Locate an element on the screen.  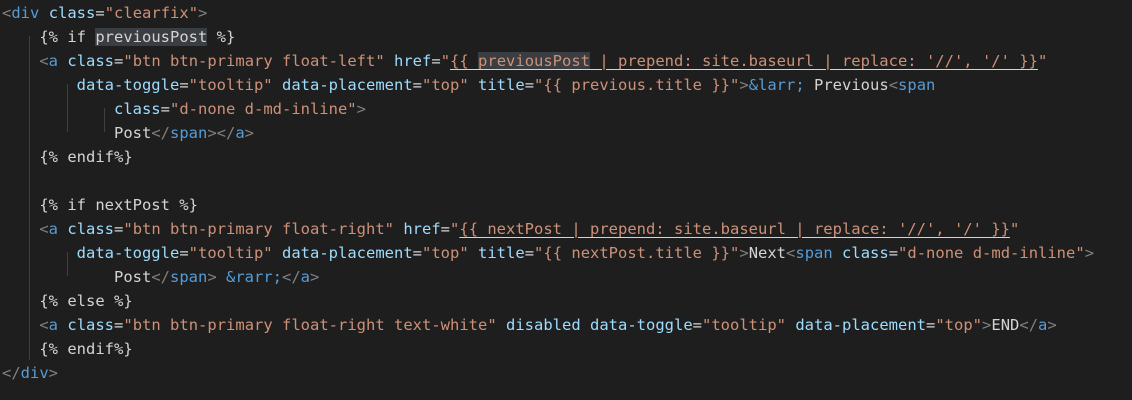
code-line: {% if previousPost %} is located at coordinates (118, 37).